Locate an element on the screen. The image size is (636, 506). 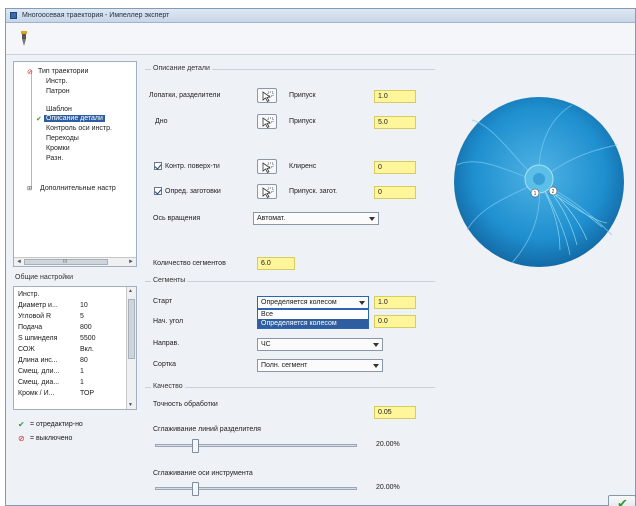
pick-blades-button is located at coordinates (267, 95).